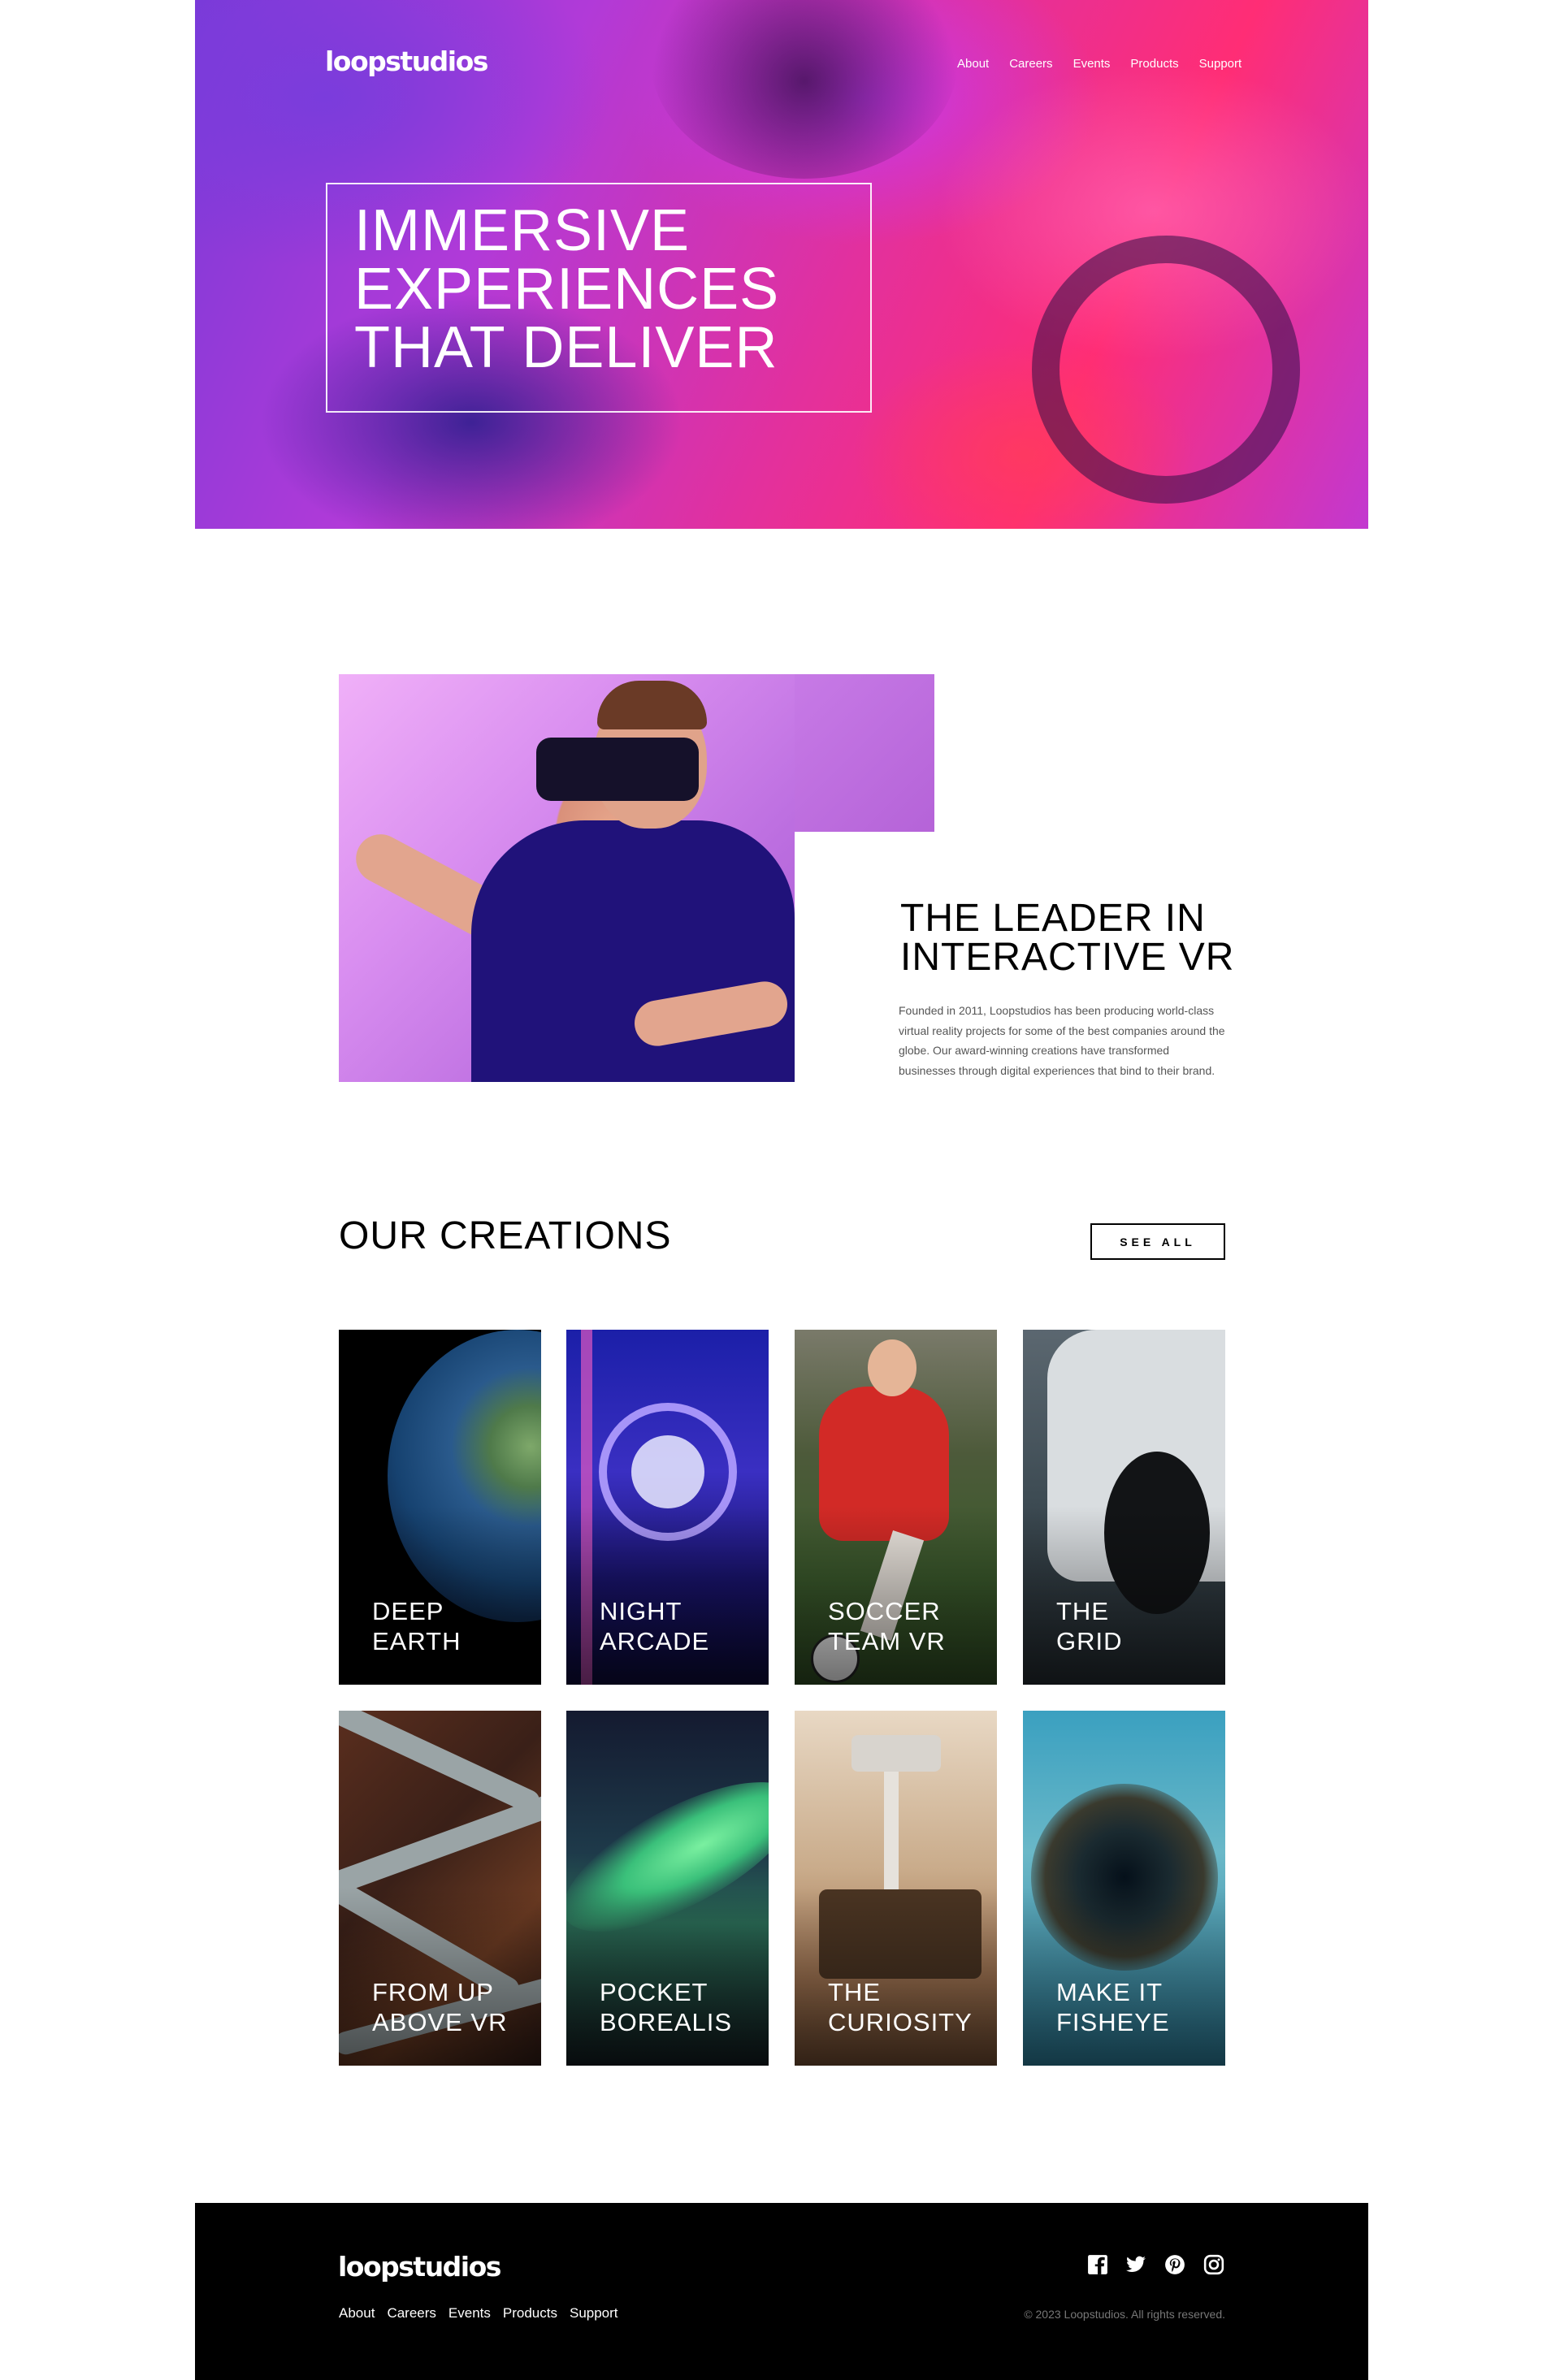 This screenshot has height=2380, width=1560. Describe the element at coordinates (440, 2007) in the screenshot. I see `creation-card-label: FROM UP ABOVE VR` at that location.